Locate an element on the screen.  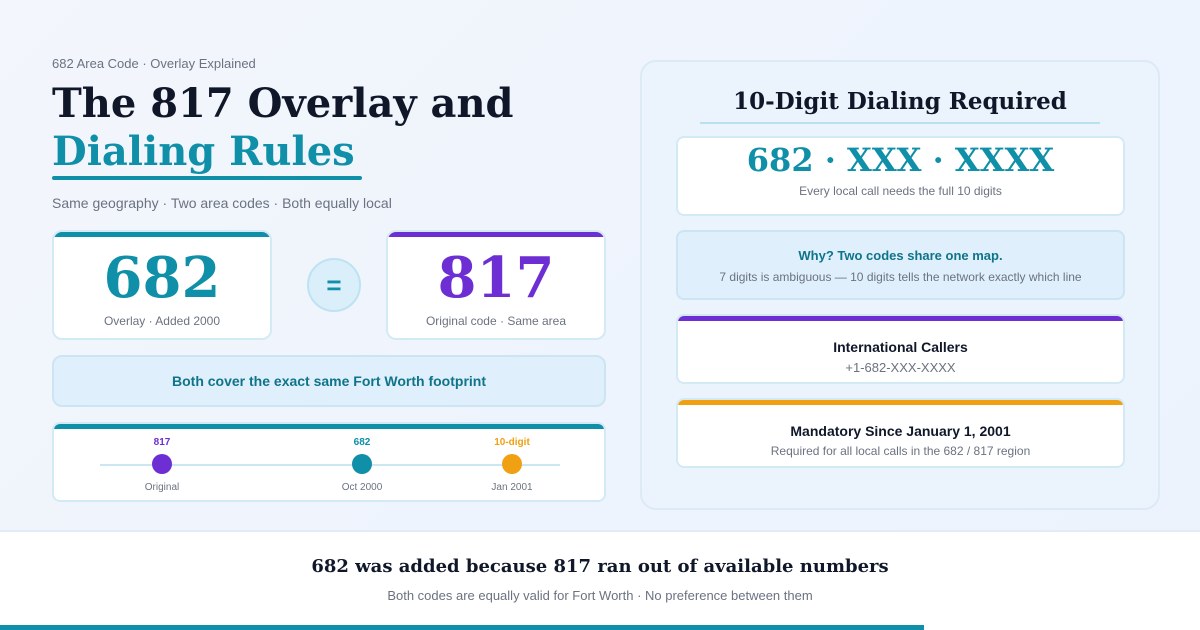
international-heading: International Callers is located at coordinates (900, 347).